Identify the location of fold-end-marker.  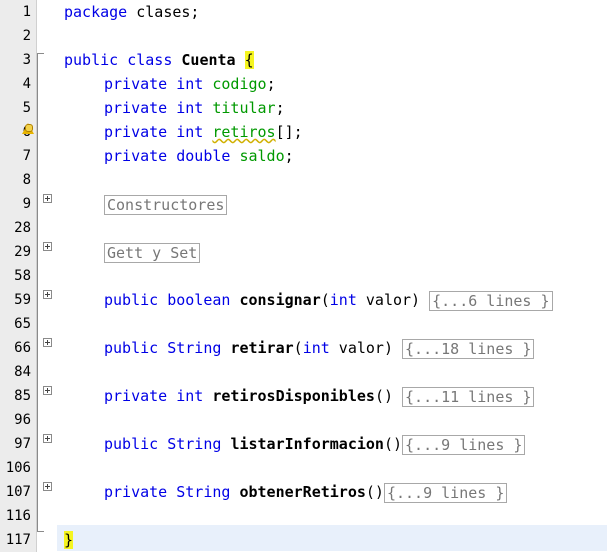
(40, 528).